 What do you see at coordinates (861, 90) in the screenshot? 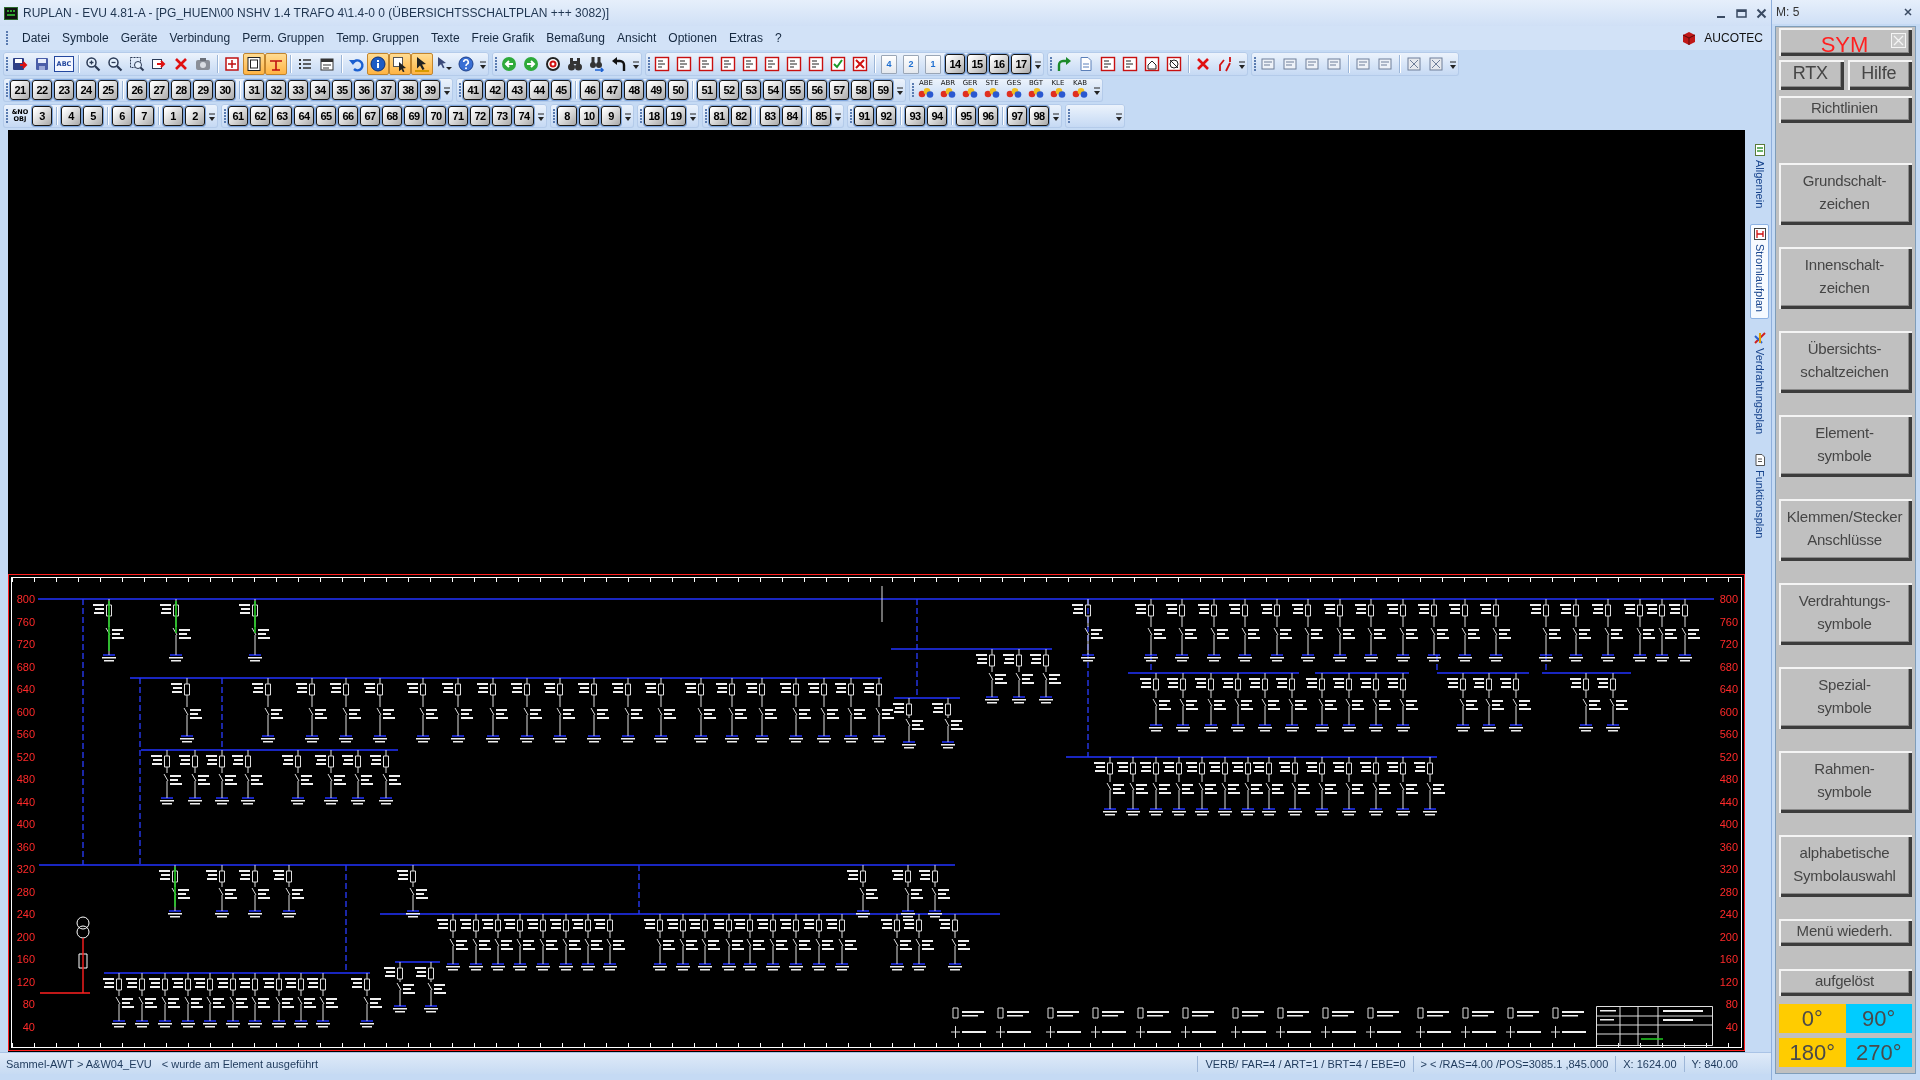
I see `toolbar-button: 58` at bounding box center [861, 90].